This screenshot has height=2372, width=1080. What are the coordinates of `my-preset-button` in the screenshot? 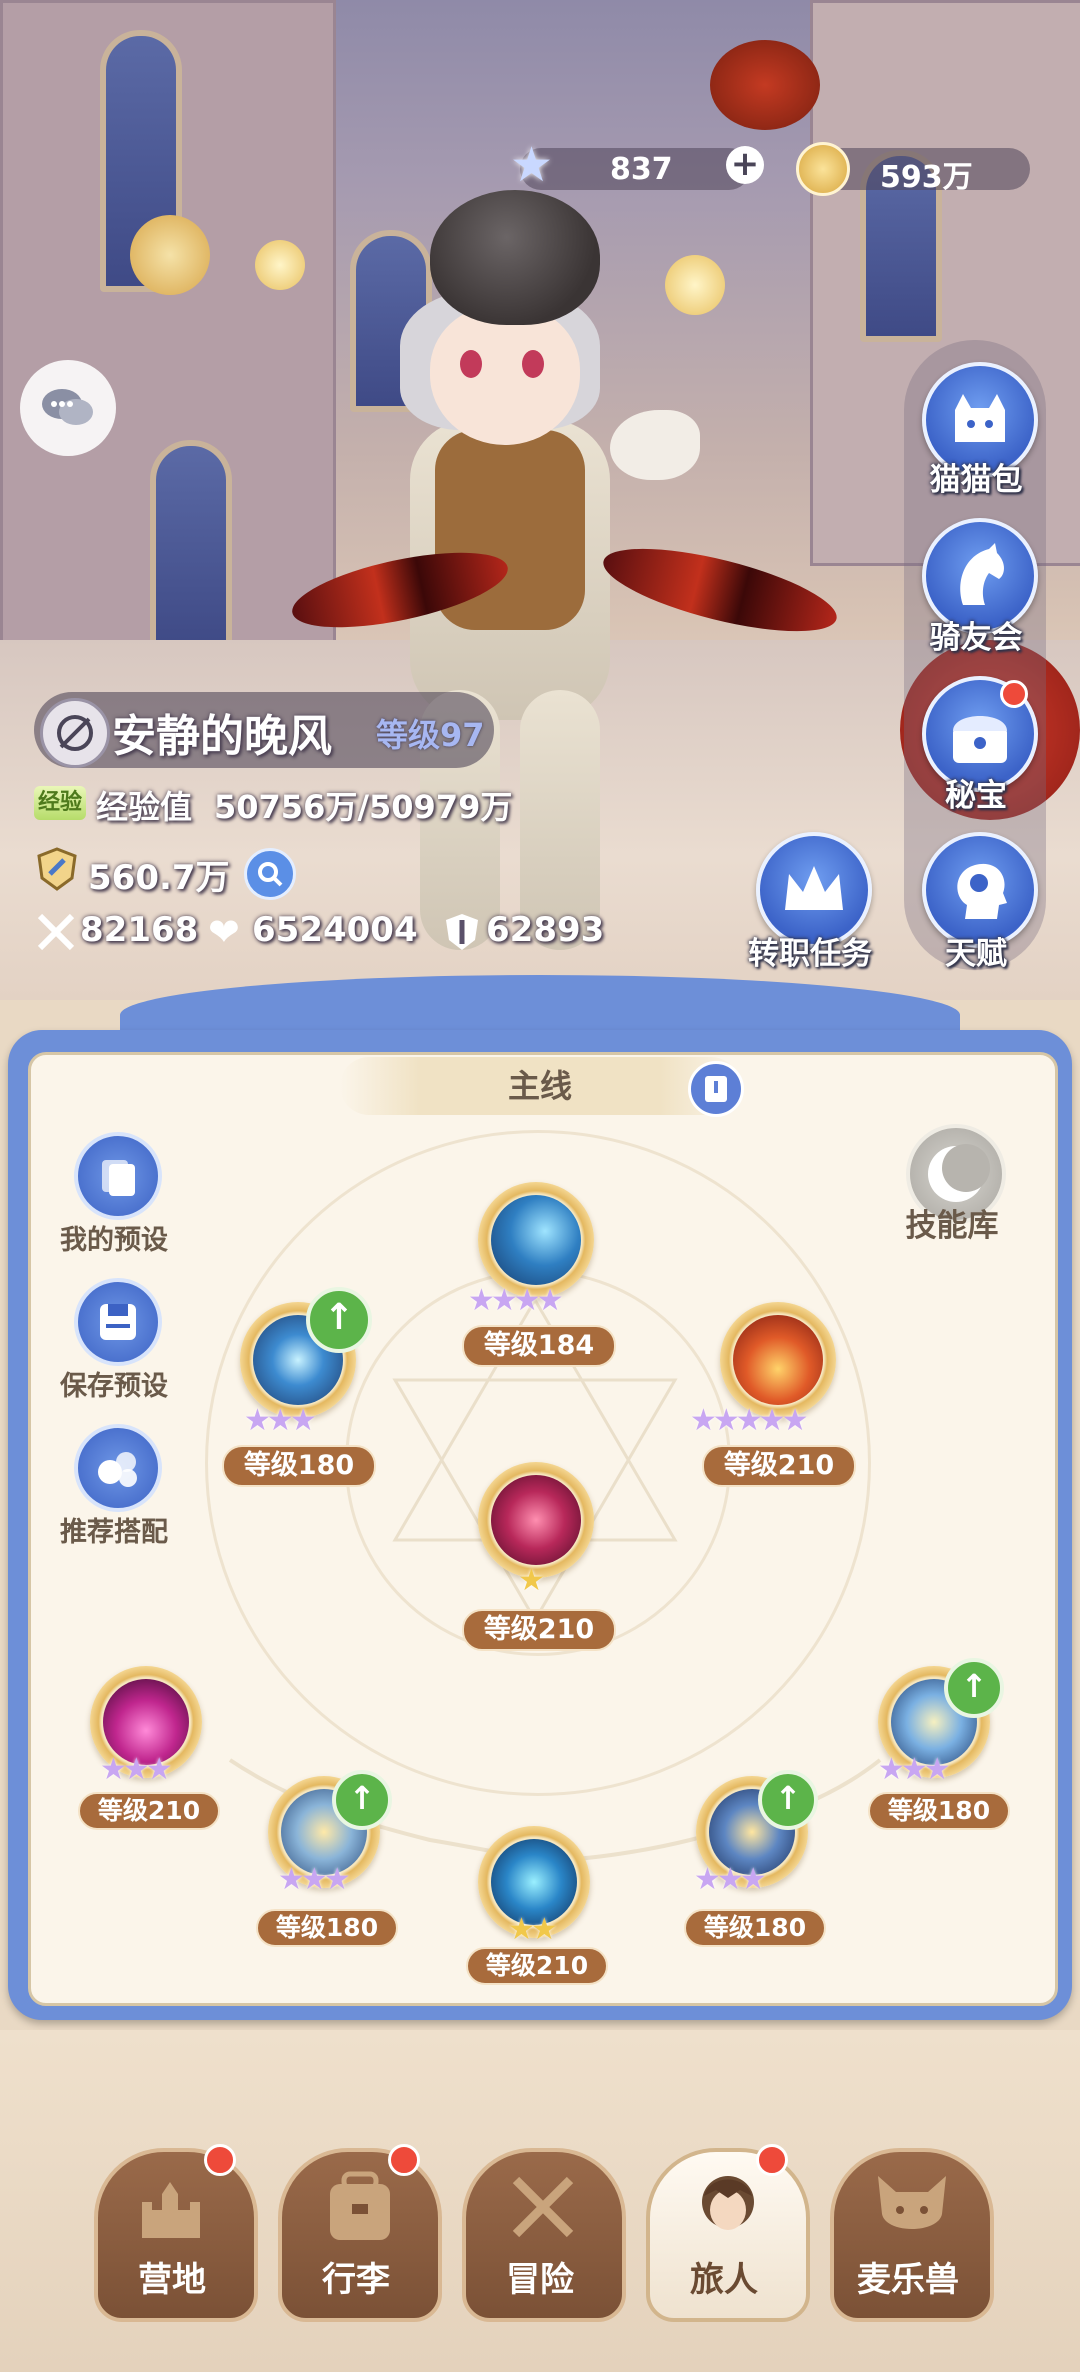 It's located at (118, 1176).